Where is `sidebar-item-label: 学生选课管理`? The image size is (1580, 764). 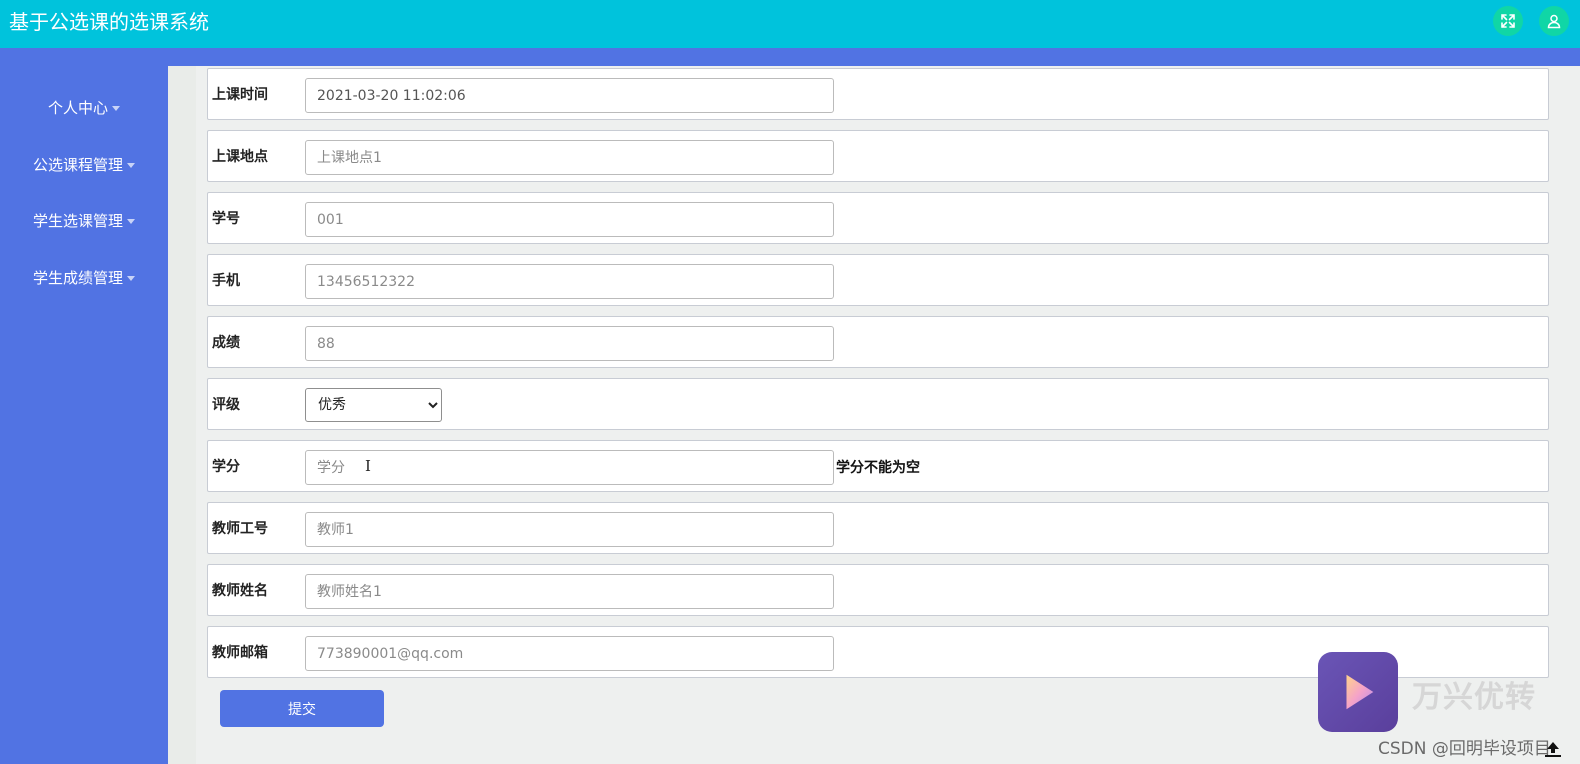 sidebar-item-label: 学生选课管理 is located at coordinates (77, 221).